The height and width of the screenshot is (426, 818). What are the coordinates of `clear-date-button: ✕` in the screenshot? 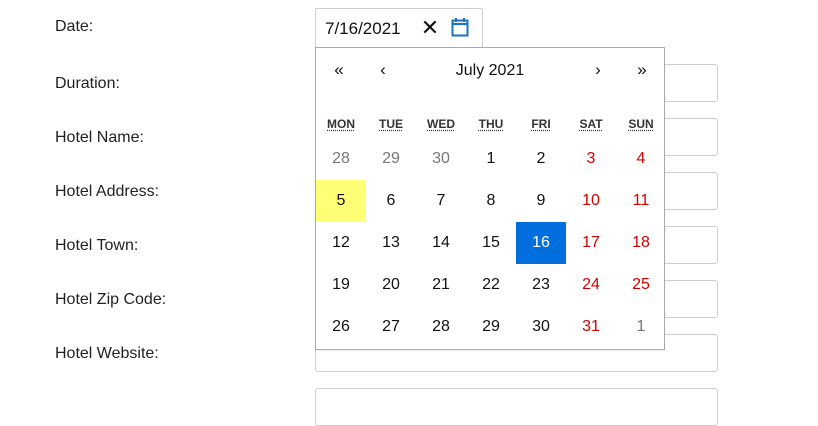 It's located at (430, 28).